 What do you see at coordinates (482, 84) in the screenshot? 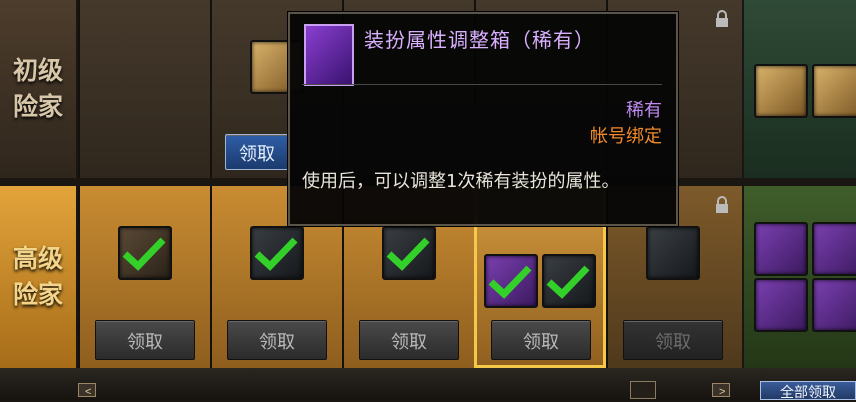
I see `tooltip-divider` at bounding box center [482, 84].